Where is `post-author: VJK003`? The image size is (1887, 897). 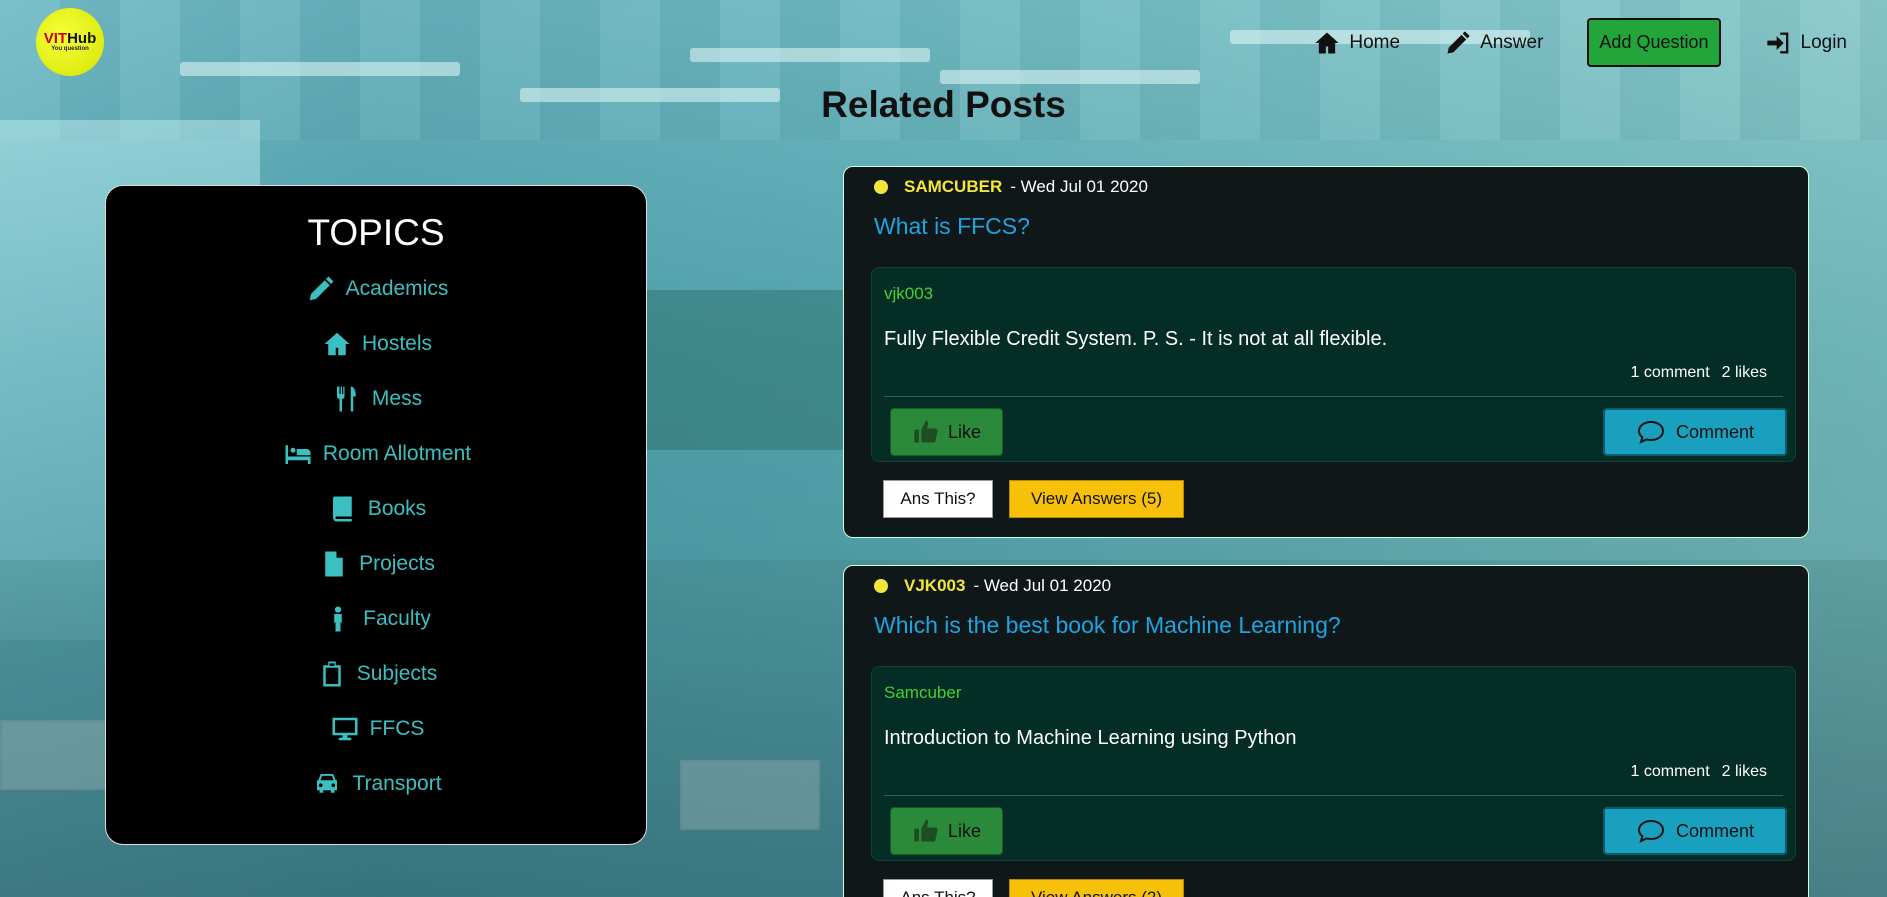 post-author: VJK003 is located at coordinates (934, 586).